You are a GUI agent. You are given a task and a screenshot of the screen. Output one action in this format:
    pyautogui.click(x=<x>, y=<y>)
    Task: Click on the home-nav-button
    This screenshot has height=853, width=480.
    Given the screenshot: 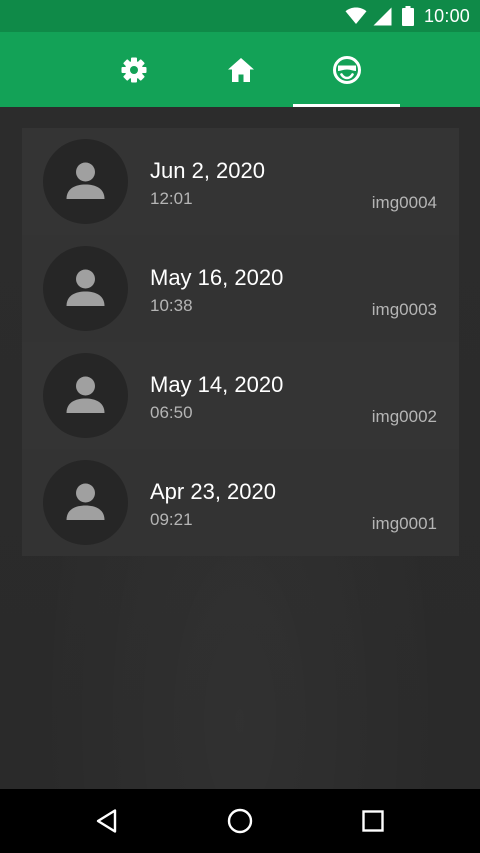 What is the action you would take?
    pyautogui.click(x=240, y=821)
    